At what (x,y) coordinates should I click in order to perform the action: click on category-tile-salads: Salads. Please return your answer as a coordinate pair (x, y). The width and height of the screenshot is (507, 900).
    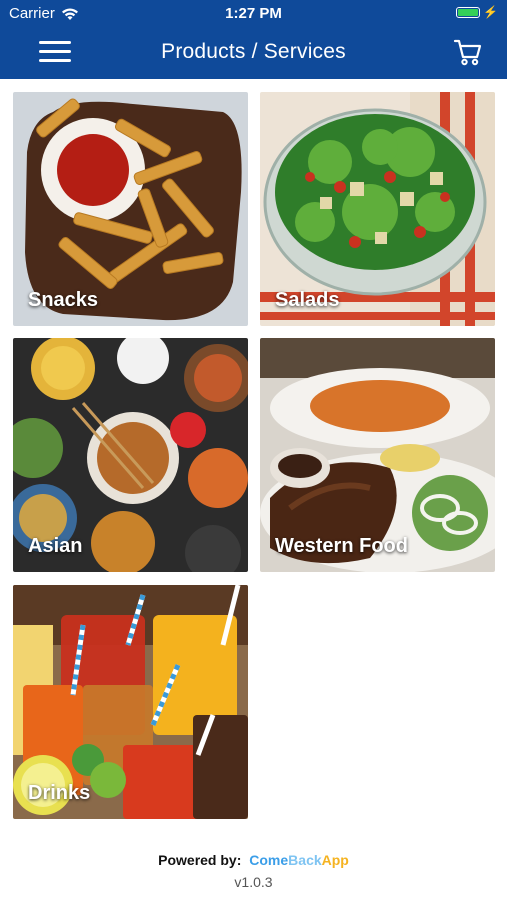
    Looking at the image, I should click on (377, 209).